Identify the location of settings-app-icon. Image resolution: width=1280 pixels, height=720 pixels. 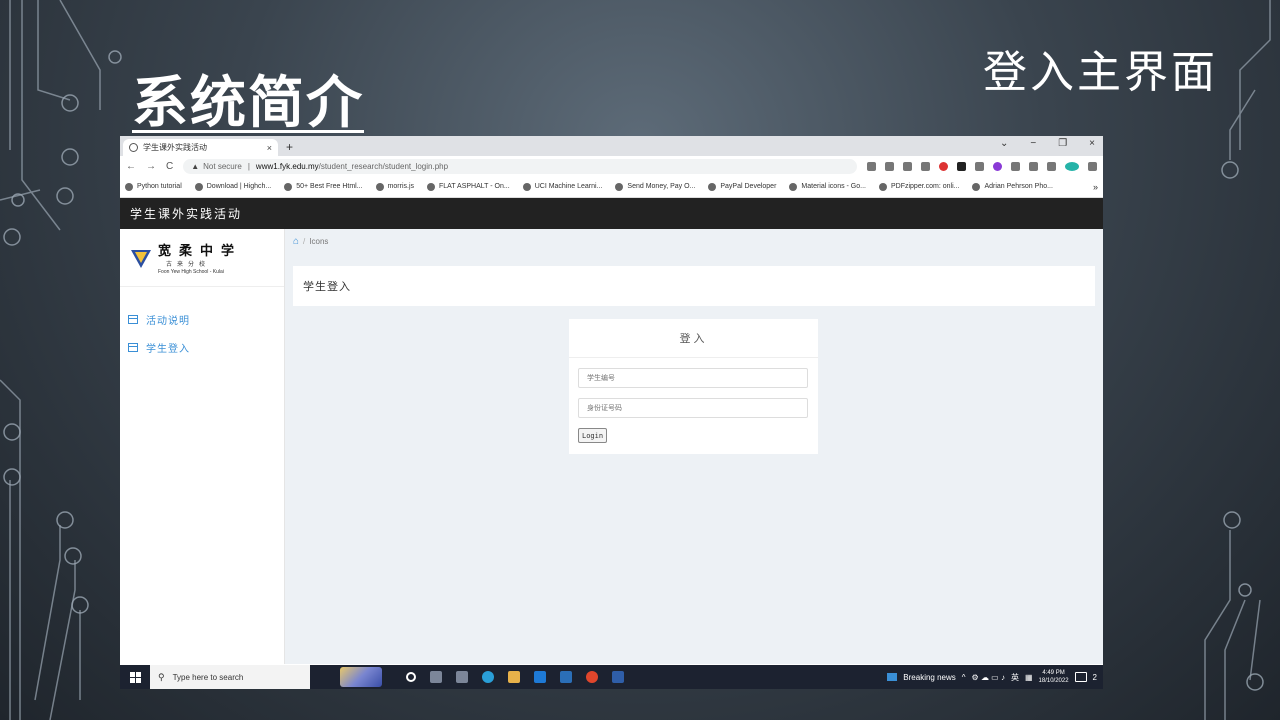
(462, 677).